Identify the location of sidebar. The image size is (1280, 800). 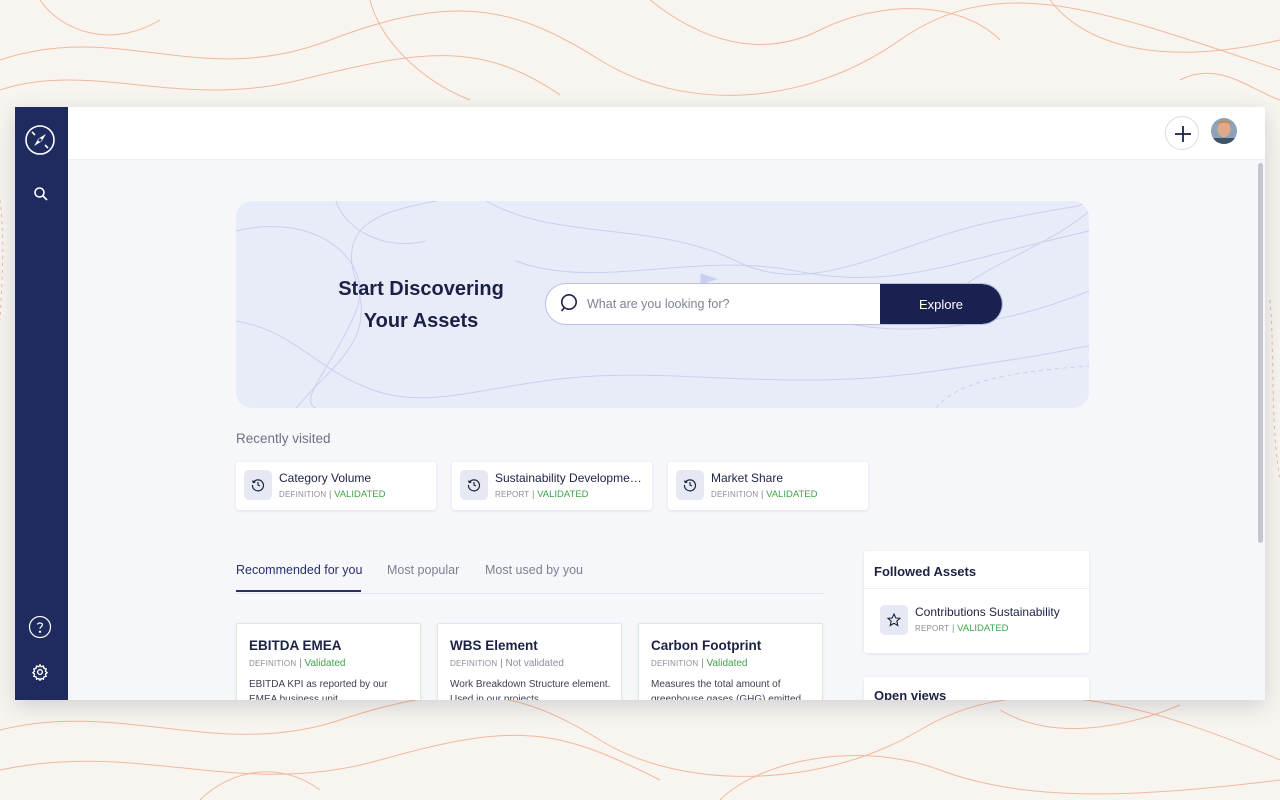
(41, 403).